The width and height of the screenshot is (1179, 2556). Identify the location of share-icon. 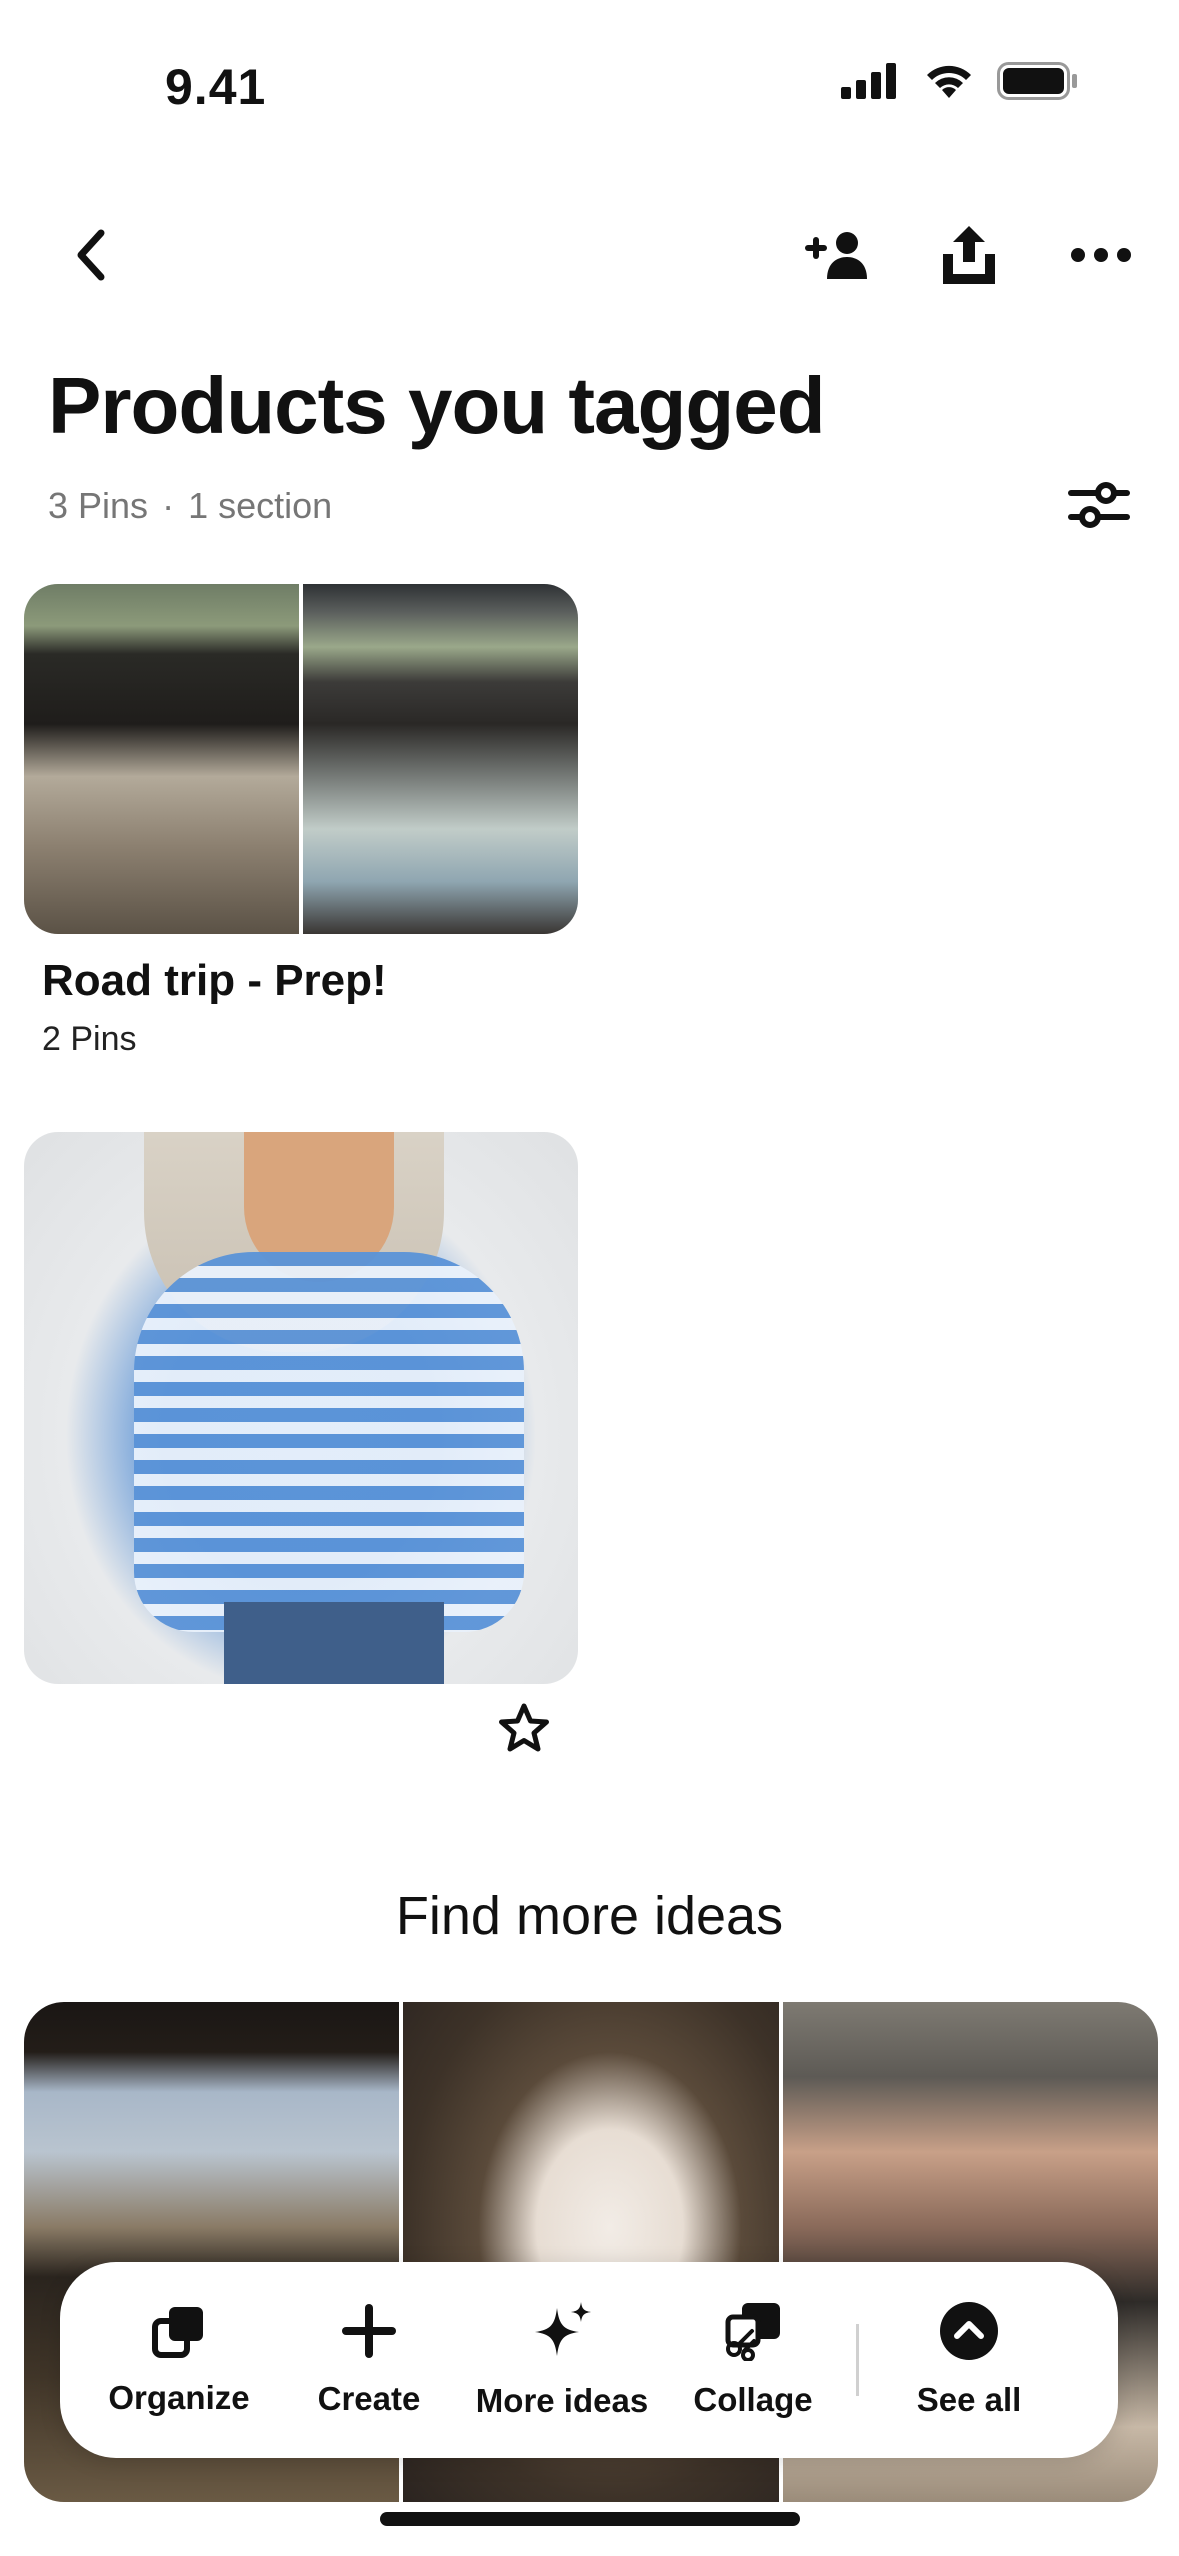
(969, 255).